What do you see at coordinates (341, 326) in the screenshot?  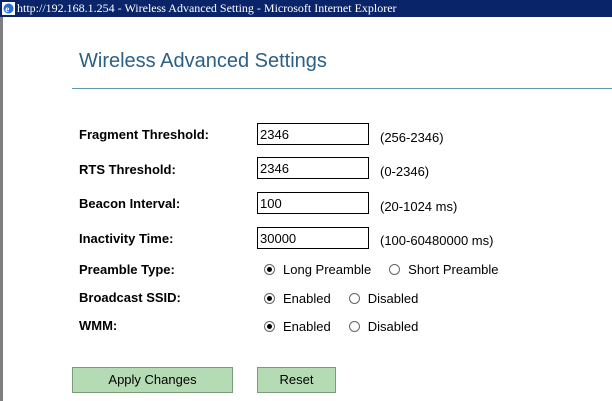 I see `wmm-options: Enabled Disabled` at bounding box center [341, 326].